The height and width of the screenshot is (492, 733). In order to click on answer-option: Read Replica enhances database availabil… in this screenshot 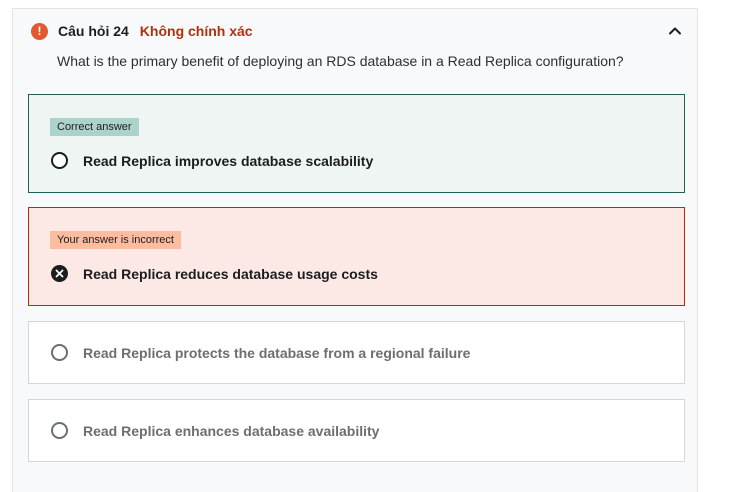, I will do `click(356, 430)`.